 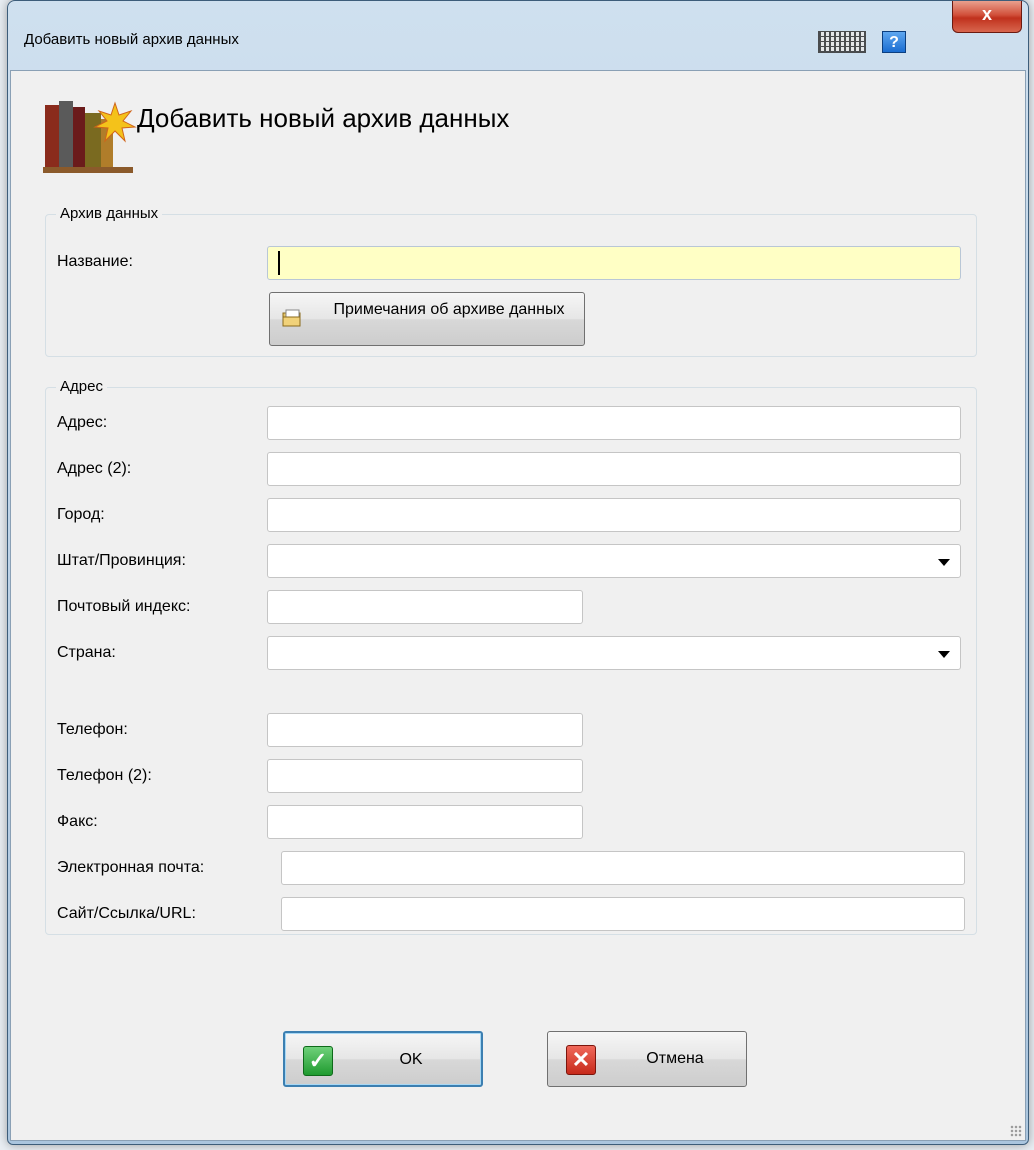 What do you see at coordinates (92, 729) in the screenshot?
I see `phone-label: Телефон:` at bounding box center [92, 729].